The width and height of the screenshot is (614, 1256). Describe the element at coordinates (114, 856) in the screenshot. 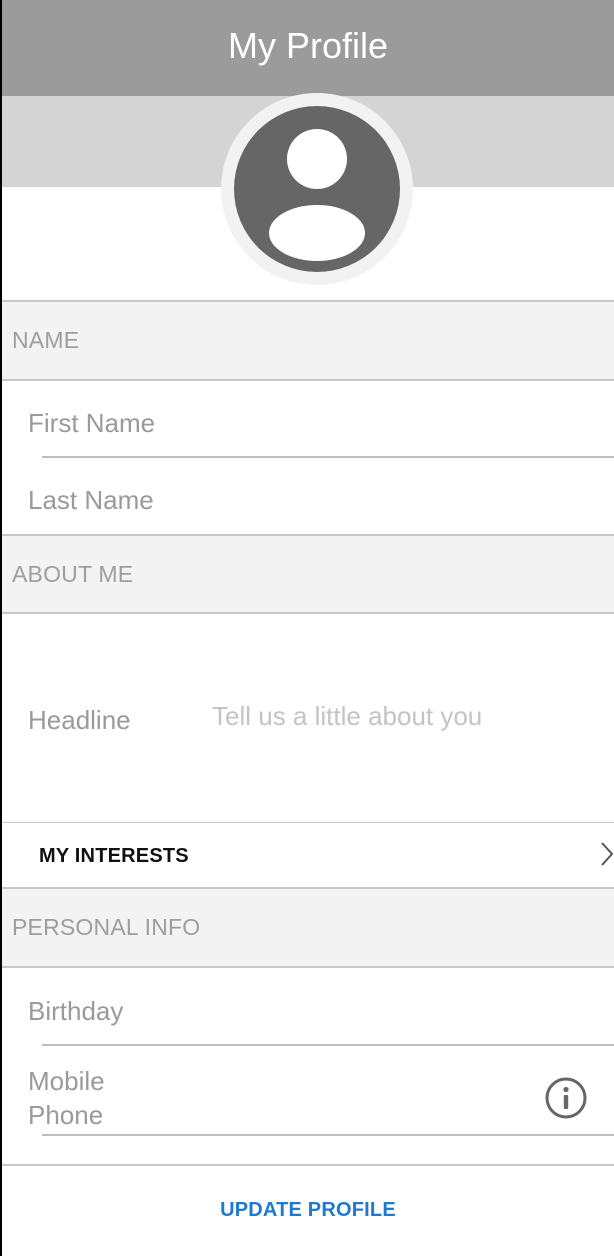

I see `my-interests-label: MY INTERESTS` at that location.